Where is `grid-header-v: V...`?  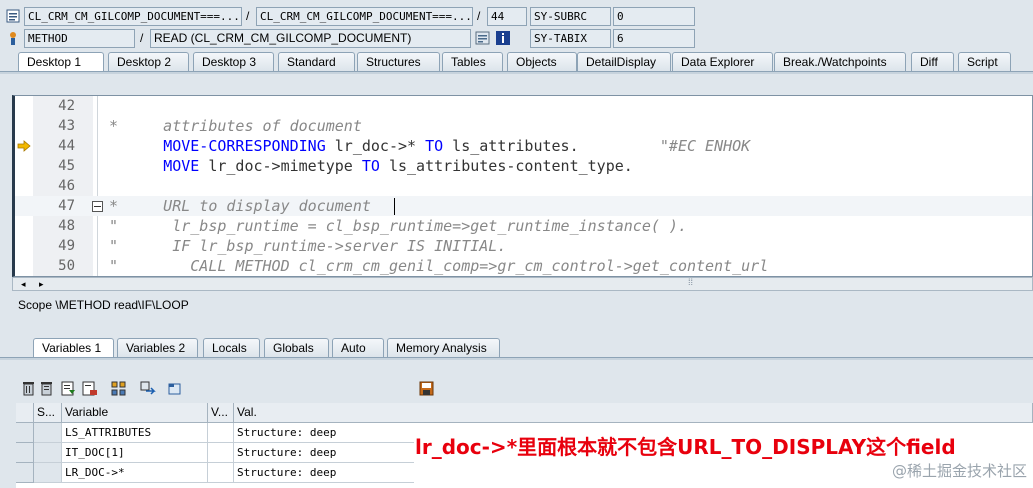
grid-header-v: V... is located at coordinates (221, 413).